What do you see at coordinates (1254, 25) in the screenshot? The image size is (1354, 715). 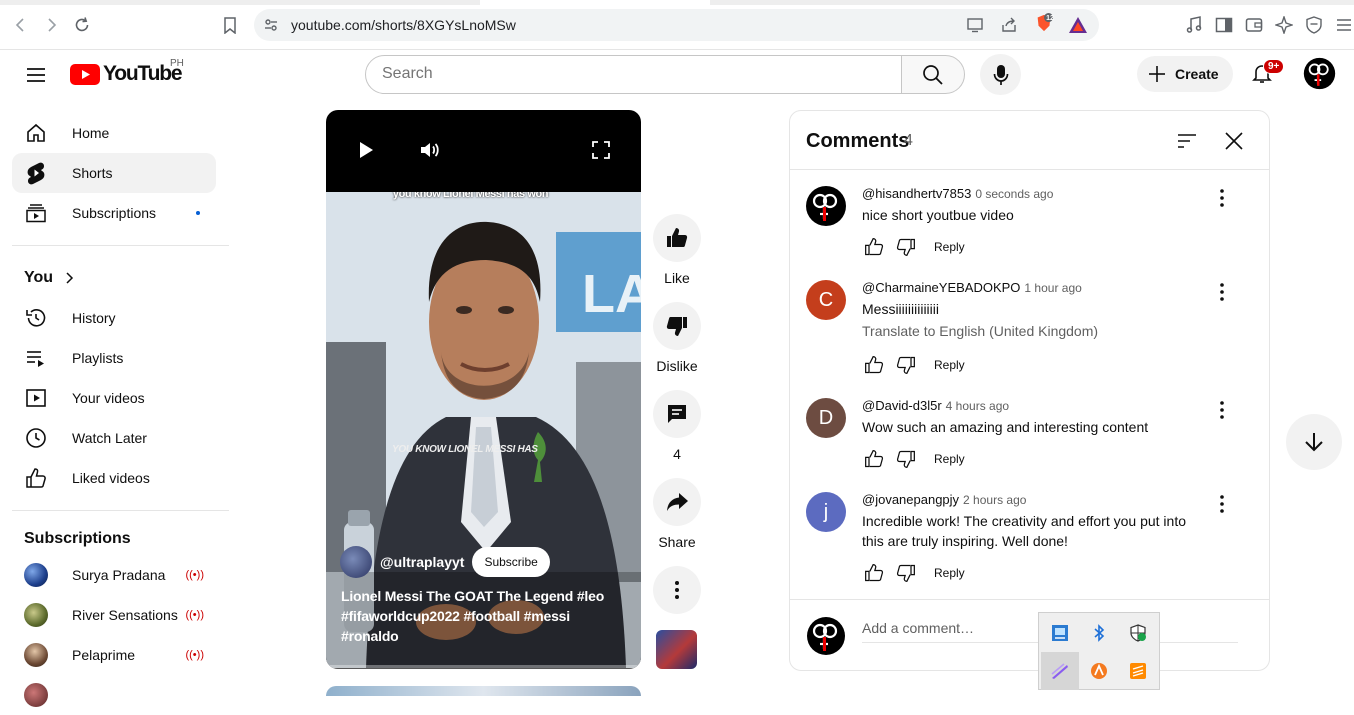 I see `wallet-icon` at bounding box center [1254, 25].